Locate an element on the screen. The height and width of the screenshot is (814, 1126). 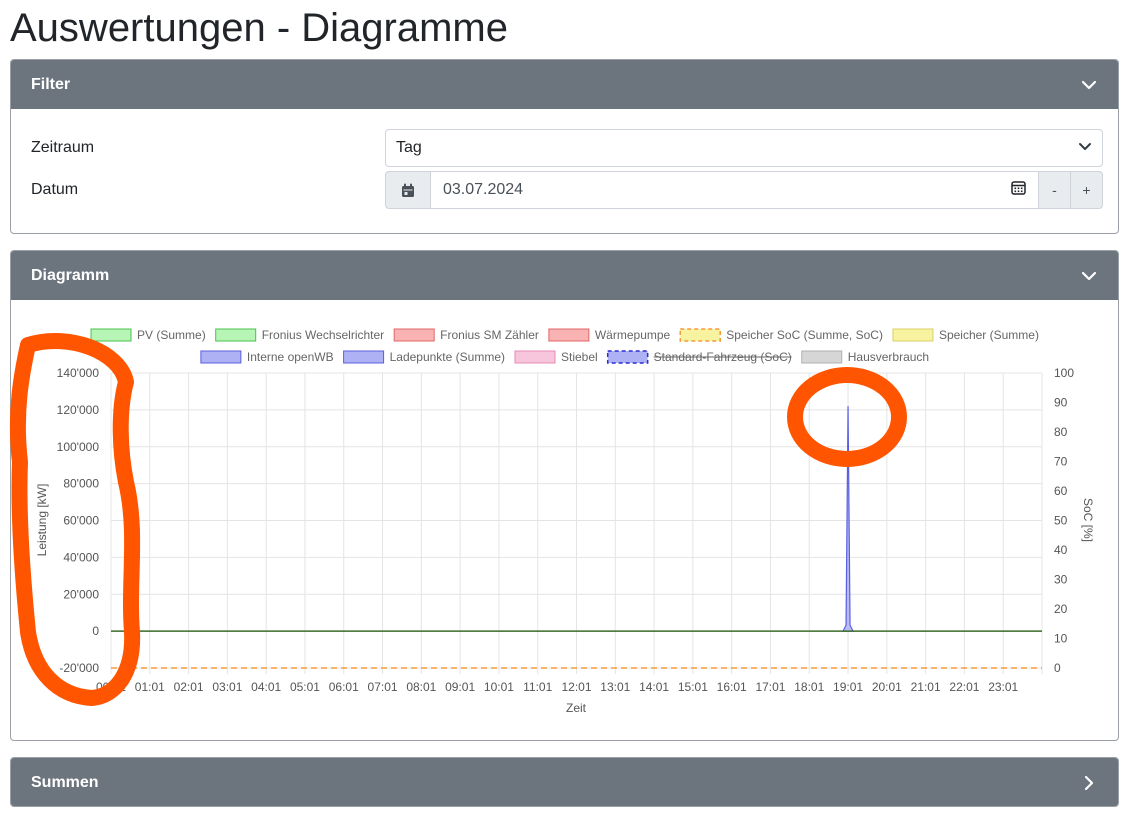
zeitraum-label: Zeitraum is located at coordinates (63, 147).